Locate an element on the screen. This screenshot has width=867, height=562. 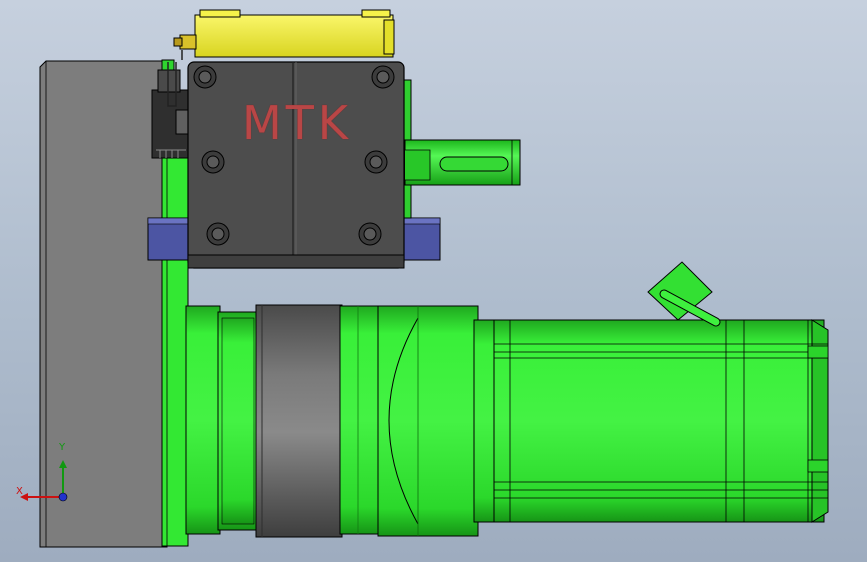
z-axis-icon is located at coordinates (63, 497).